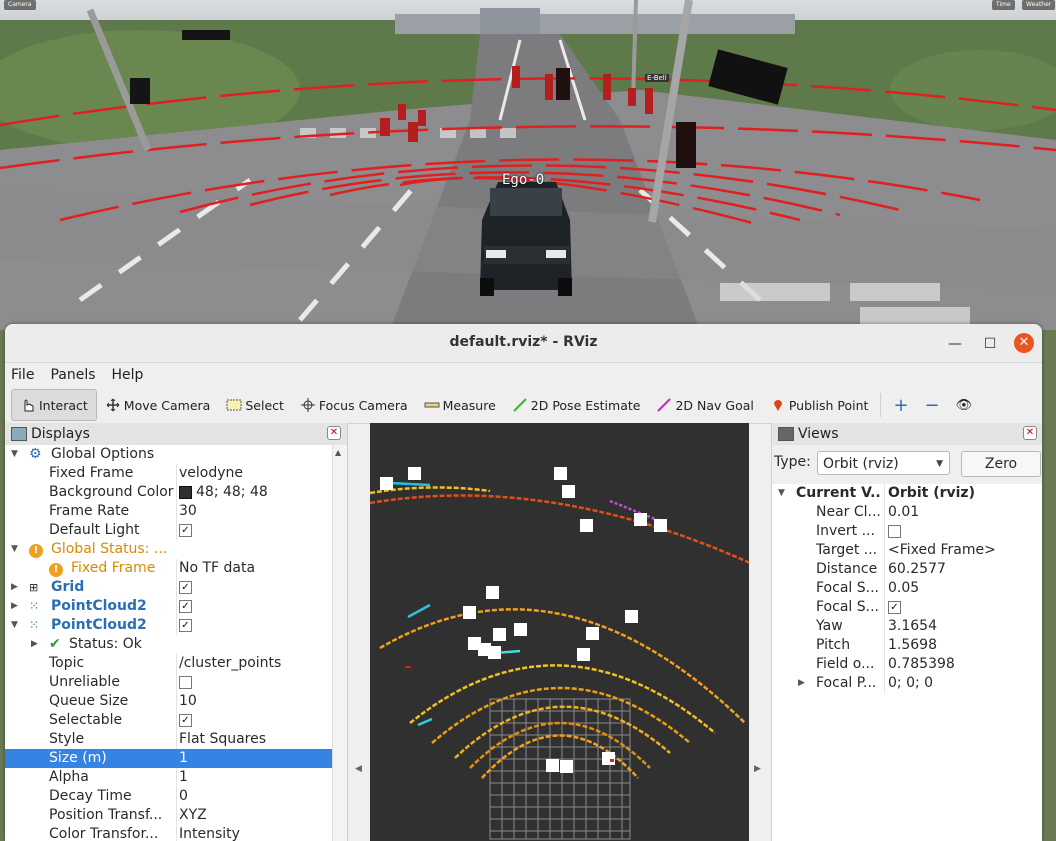  Describe the element at coordinates (910, 683) in the screenshot. I see `focal-point-value: 0; 0; 0` at that location.